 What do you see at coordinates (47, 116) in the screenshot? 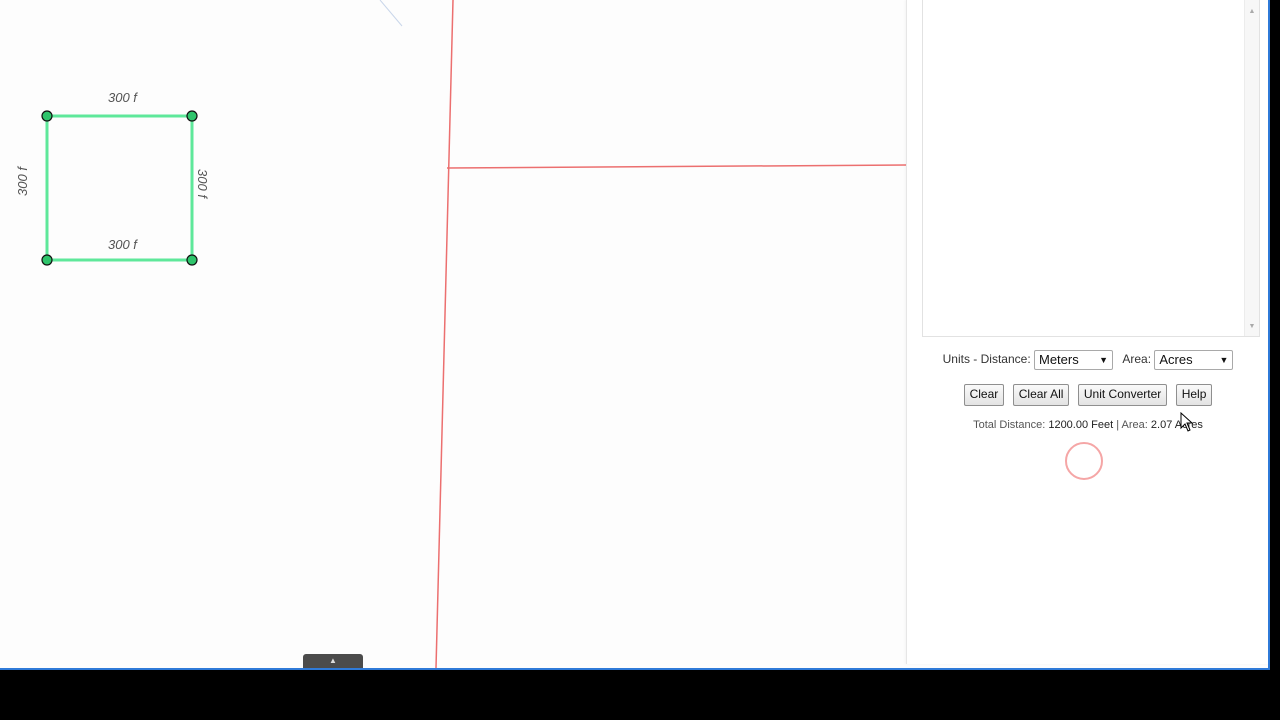
I see `vertex-top-left` at bounding box center [47, 116].